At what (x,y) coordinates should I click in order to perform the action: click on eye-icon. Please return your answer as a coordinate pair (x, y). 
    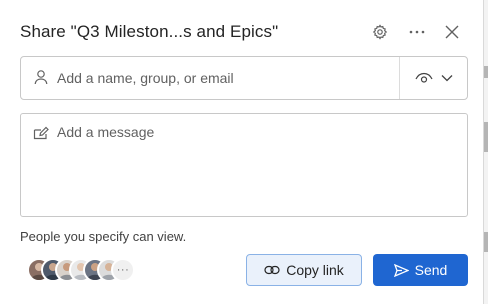
    Looking at the image, I should click on (424, 77).